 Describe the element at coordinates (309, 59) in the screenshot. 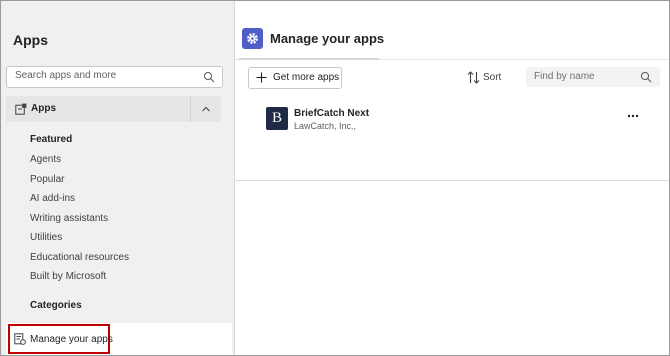

I see `header-underline` at that location.